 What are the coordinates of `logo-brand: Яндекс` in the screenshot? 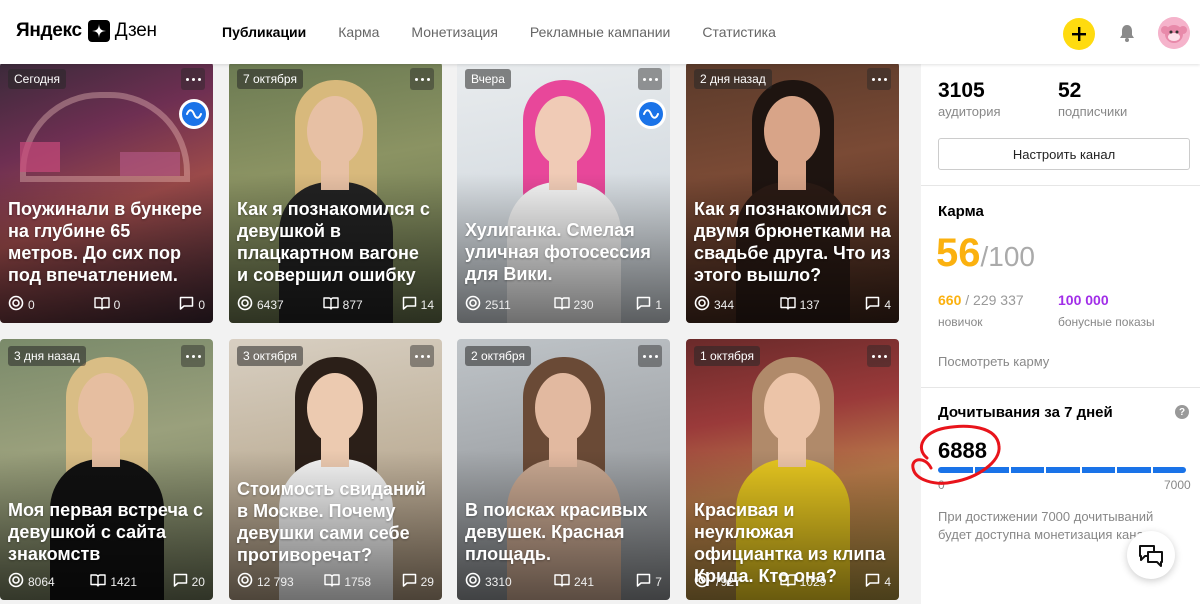 It's located at (49, 30).